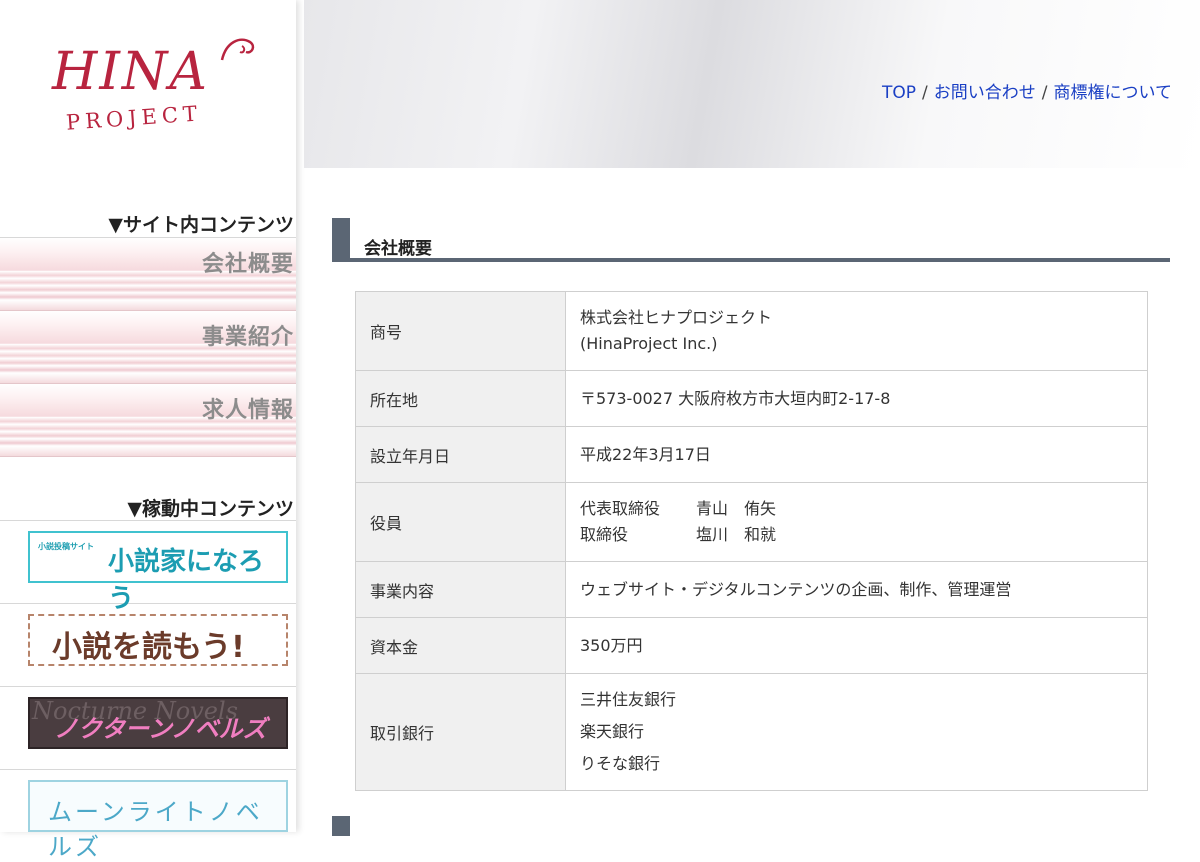 The width and height of the screenshot is (1200, 862). Describe the element at coordinates (612, 731) in the screenshot. I see `bank-name: 楽天銀行` at that location.